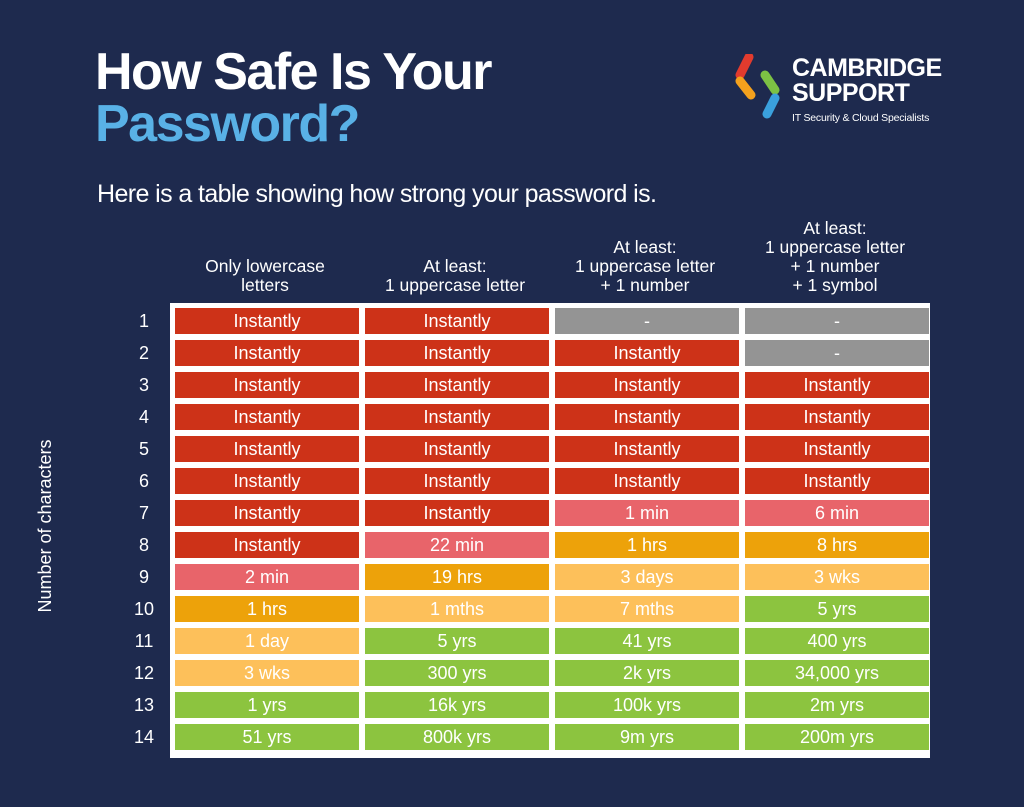 The image size is (1024, 807). Describe the element at coordinates (455, 255) in the screenshot. I see `column-header-uppercase: At least: 1 uppercase letter` at that location.